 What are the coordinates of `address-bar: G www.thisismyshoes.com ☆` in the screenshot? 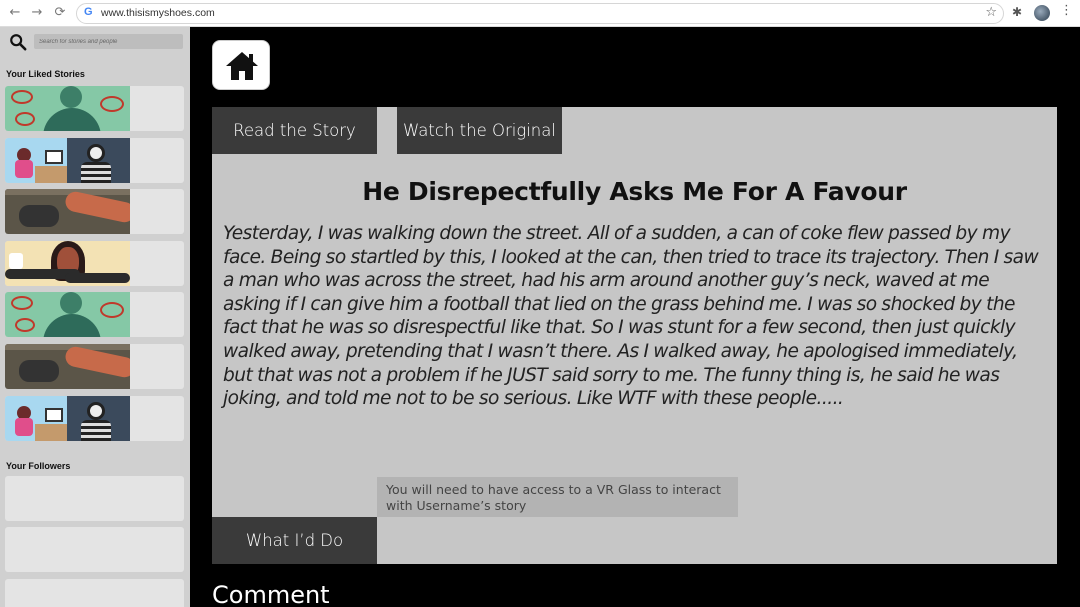 It's located at (540, 13).